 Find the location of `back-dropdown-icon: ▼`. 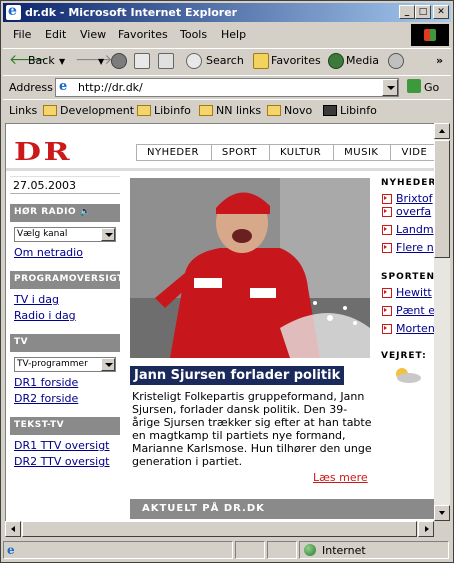

back-dropdown-icon: ▼ is located at coordinates (62, 61).